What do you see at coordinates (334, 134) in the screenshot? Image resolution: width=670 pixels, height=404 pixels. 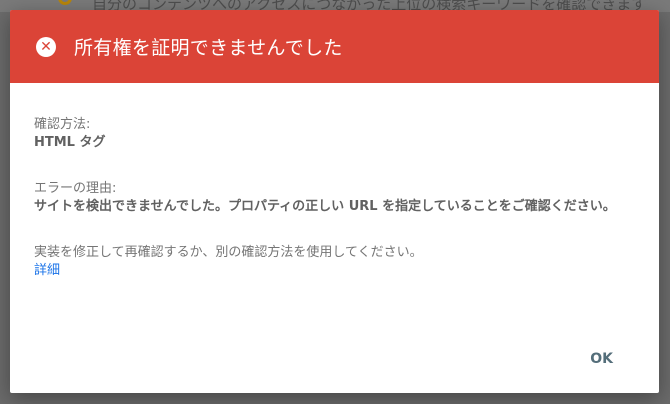 I see `verification-method-section: 確認方法: HTML タグ` at bounding box center [334, 134].